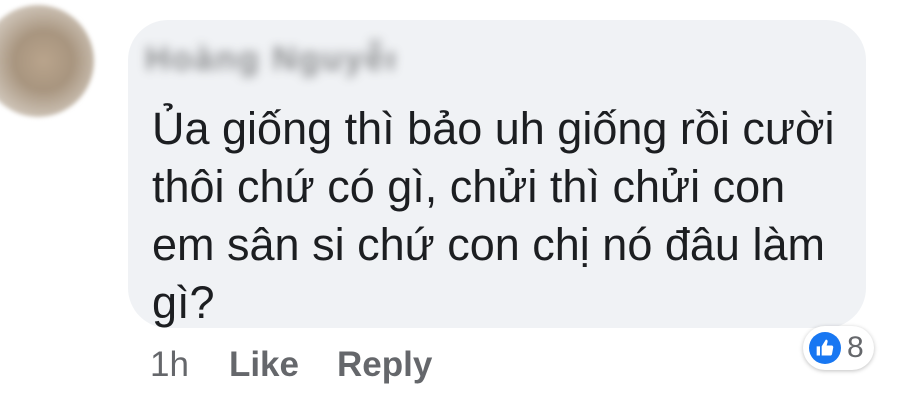 The width and height of the screenshot is (900, 407). I want to click on comment-actions: 1h Like Reply, so click(310, 365).